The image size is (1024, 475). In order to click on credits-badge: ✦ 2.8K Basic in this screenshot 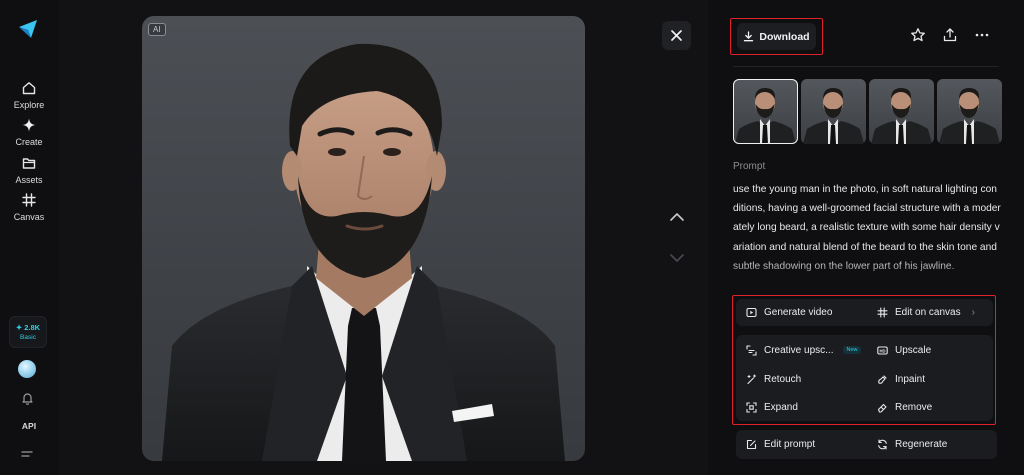, I will do `click(28, 332)`.